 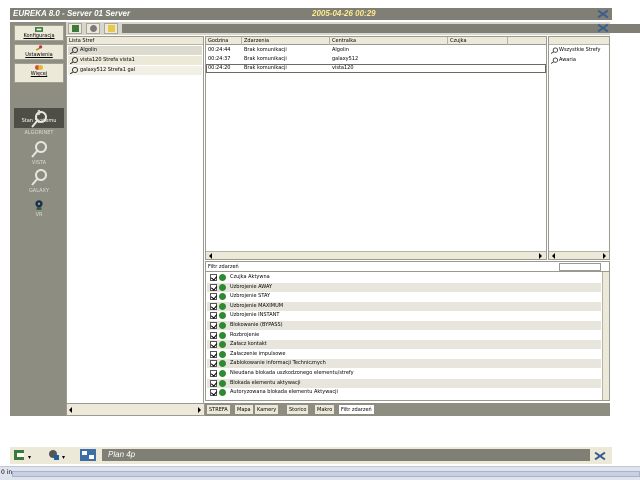 I want to click on bottom-taskbar: ▾ ▾ Plan 4p, so click(x=311, y=455).